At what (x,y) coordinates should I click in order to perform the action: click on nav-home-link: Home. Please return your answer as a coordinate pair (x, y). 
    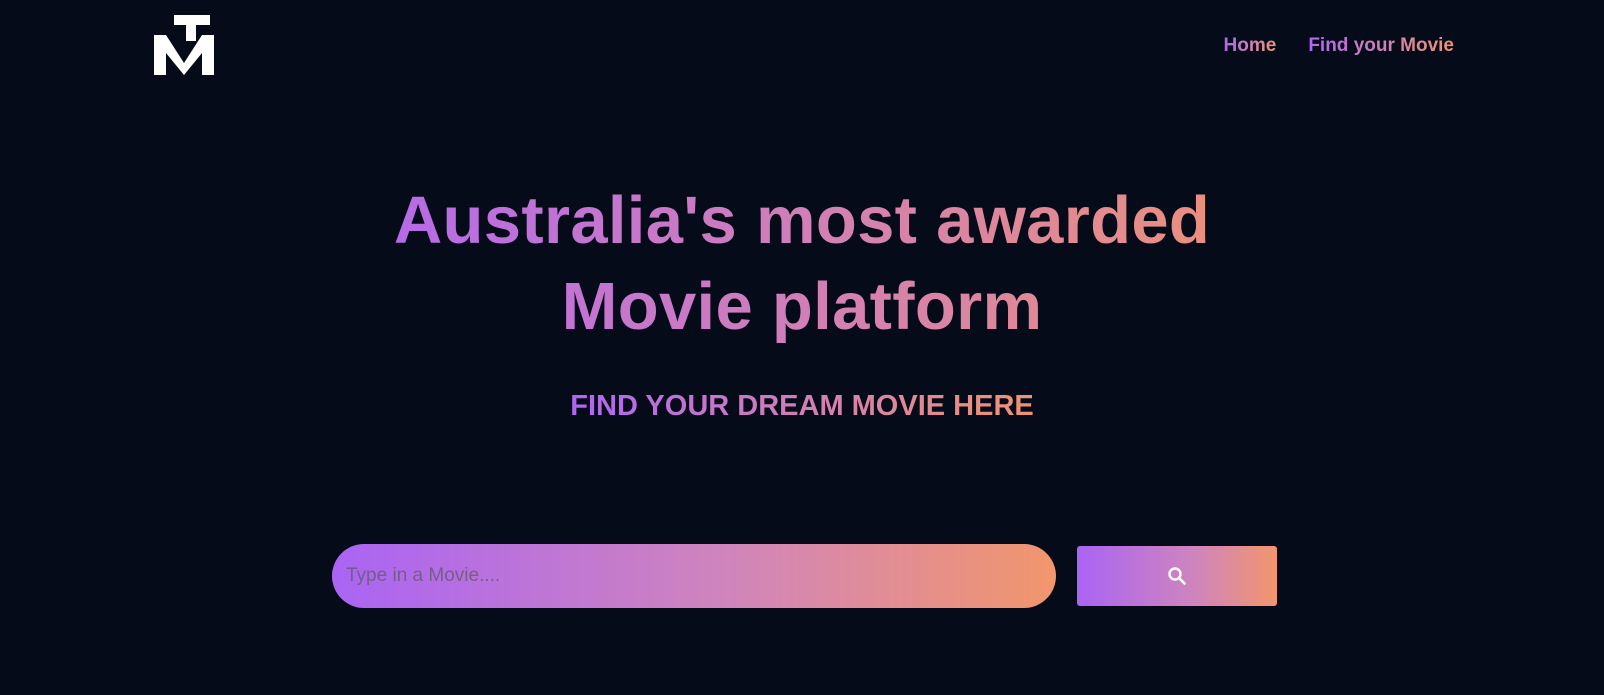
    Looking at the image, I should click on (1250, 46).